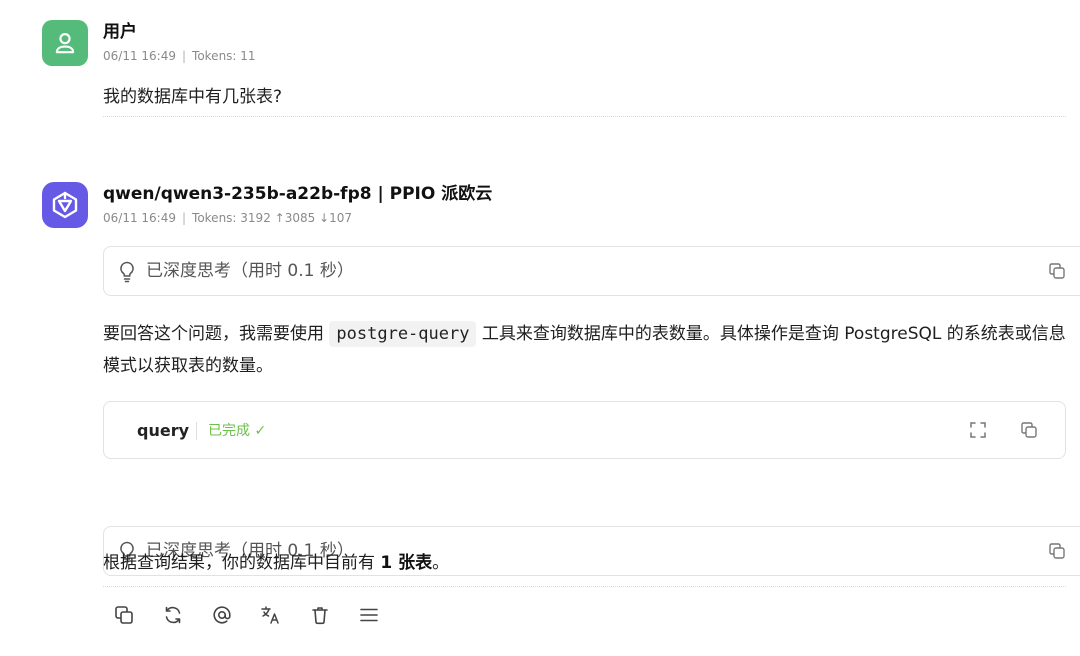 The width and height of the screenshot is (1080, 656). Describe the element at coordinates (271, 615) in the screenshot. I see `translate-icon` at that location.